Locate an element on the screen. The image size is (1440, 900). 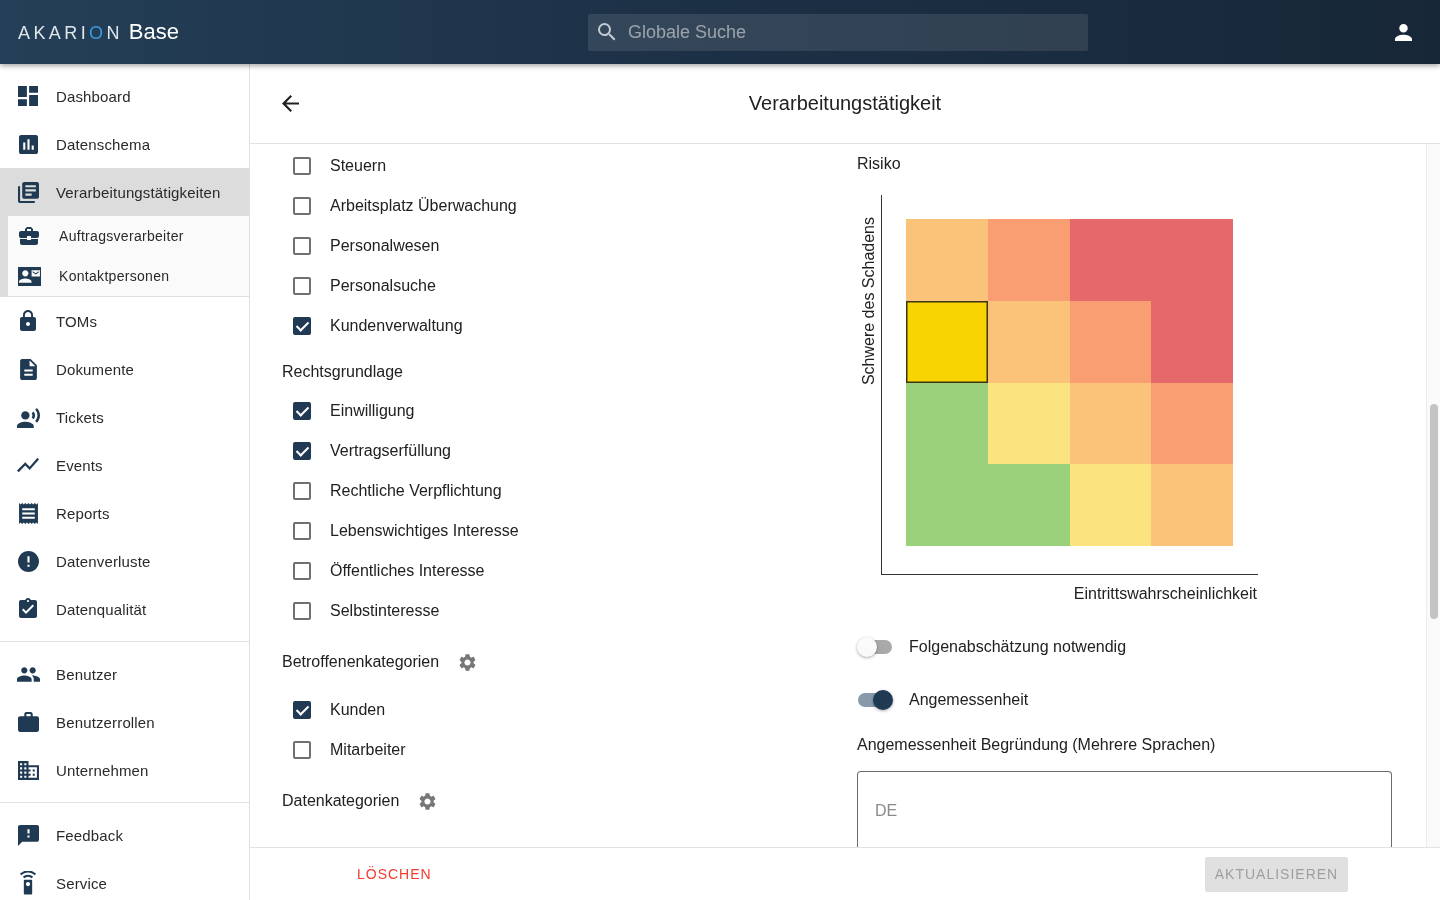
lock-icon is located at coordinates (28, 321).